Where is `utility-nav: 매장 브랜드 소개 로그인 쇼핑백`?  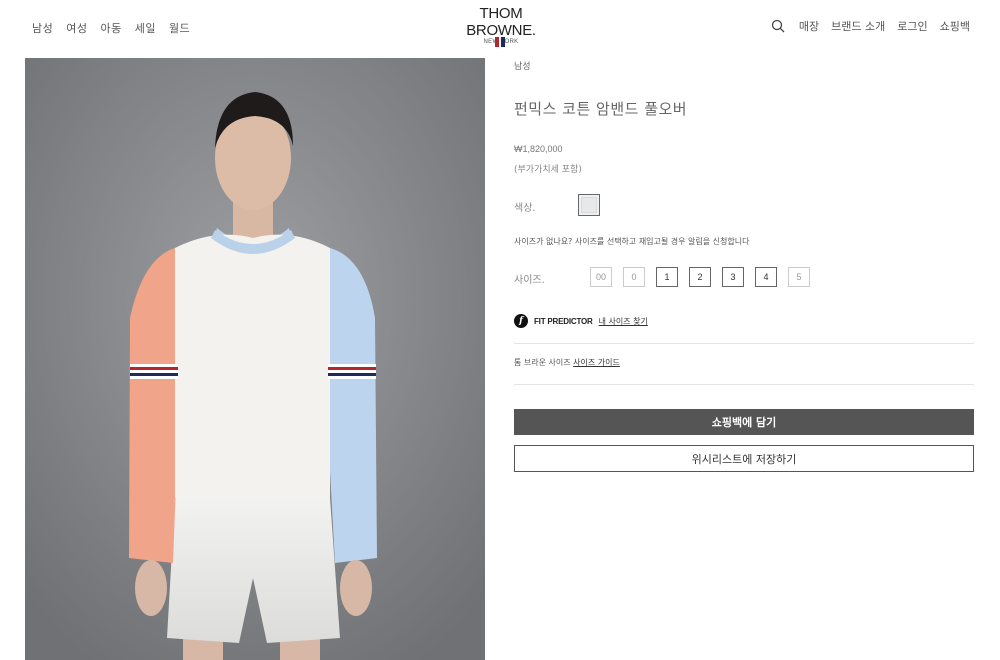 utility-nav: 매장 브랜드 소개 로그인 쇼핑백 is located at coordinates (870, 26).